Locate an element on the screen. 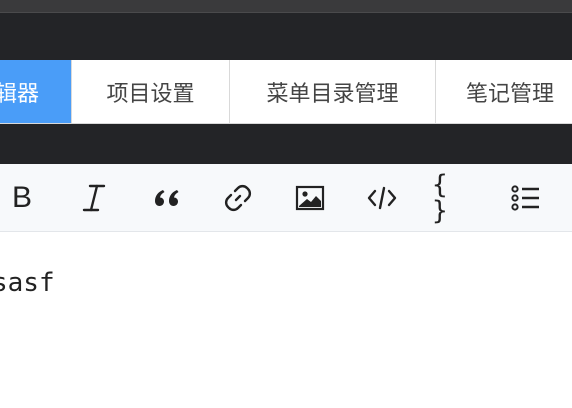  quote-icon is located at coordinates (167, 197).